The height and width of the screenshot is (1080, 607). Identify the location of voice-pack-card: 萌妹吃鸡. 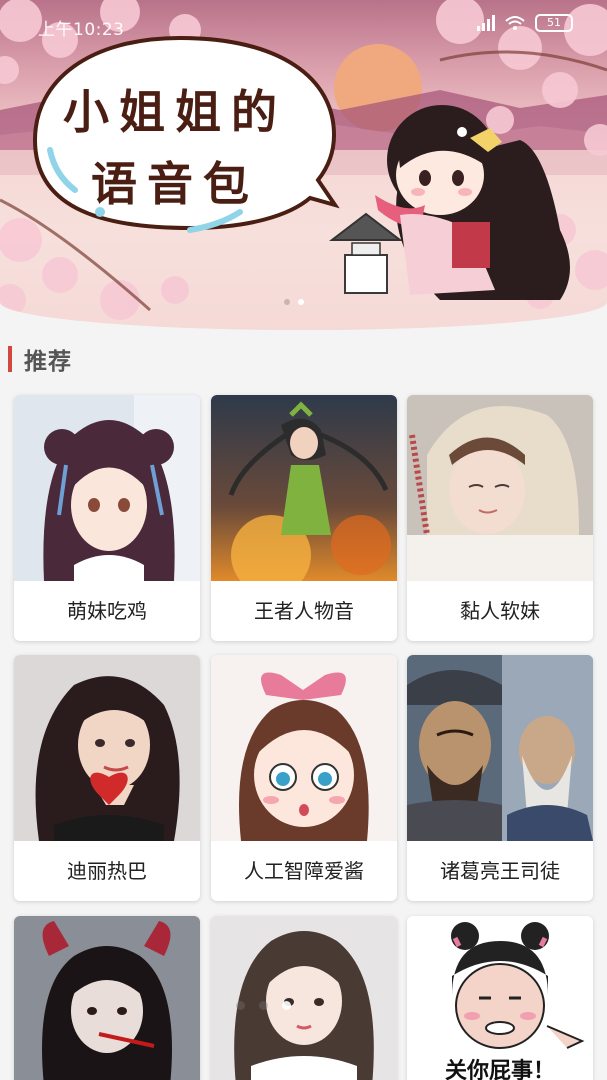
(107, 518).